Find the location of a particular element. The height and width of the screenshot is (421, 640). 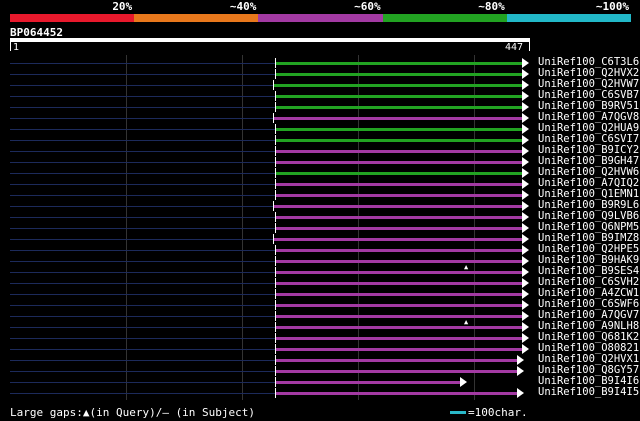

ruler-start-tick is located at coordinates (10, 46).